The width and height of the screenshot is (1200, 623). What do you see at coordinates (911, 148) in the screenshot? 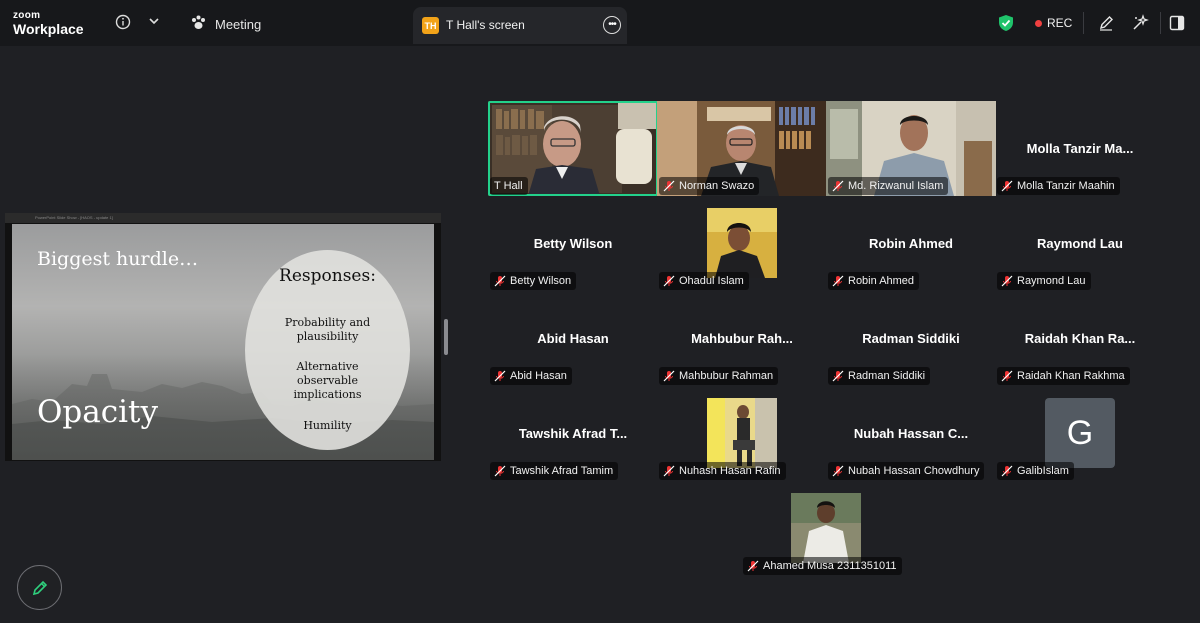
I see `participant-tile-rizwanul-islam: Md. Rizwanul Islam` at bounding box center [911, 148].